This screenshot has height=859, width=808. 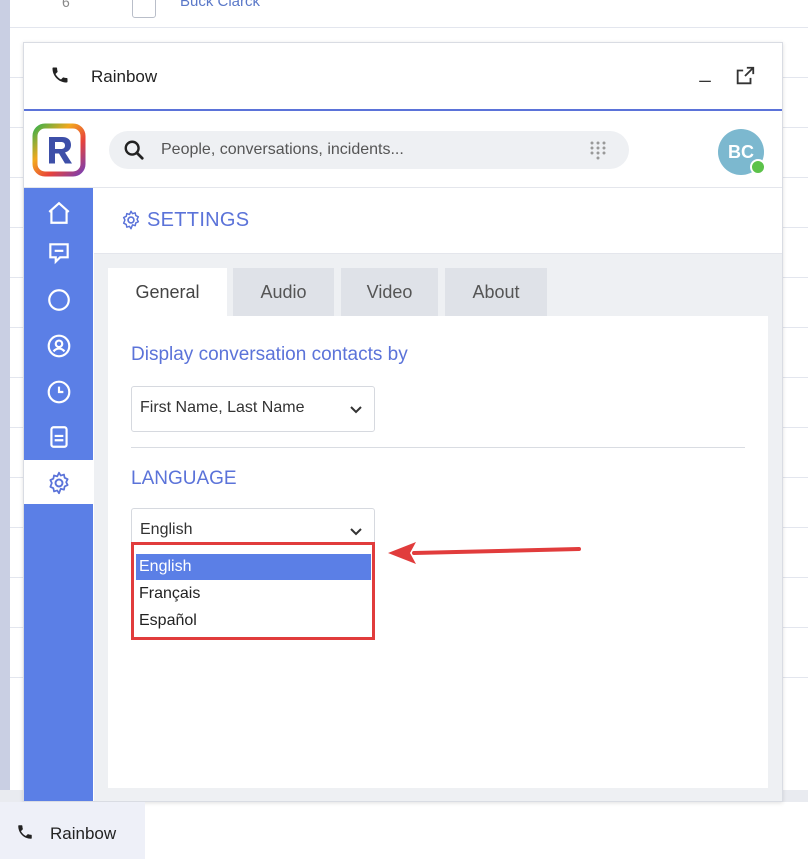 What do you see at coordinates (705, 72) in the screenshot?
I see `minimize-button: _` at bounding box center [705, 72].